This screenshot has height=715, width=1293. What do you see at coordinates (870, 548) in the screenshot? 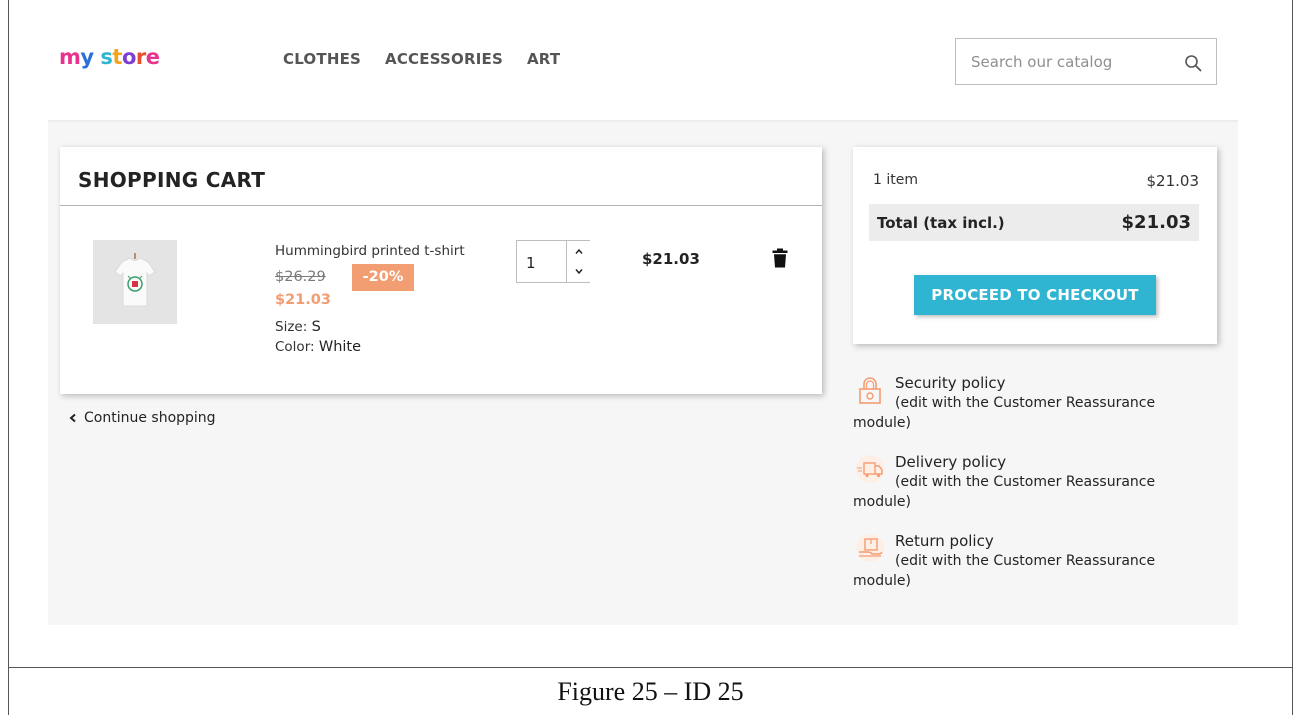
I see `return-box-icon` at bounding box center [870, 548].